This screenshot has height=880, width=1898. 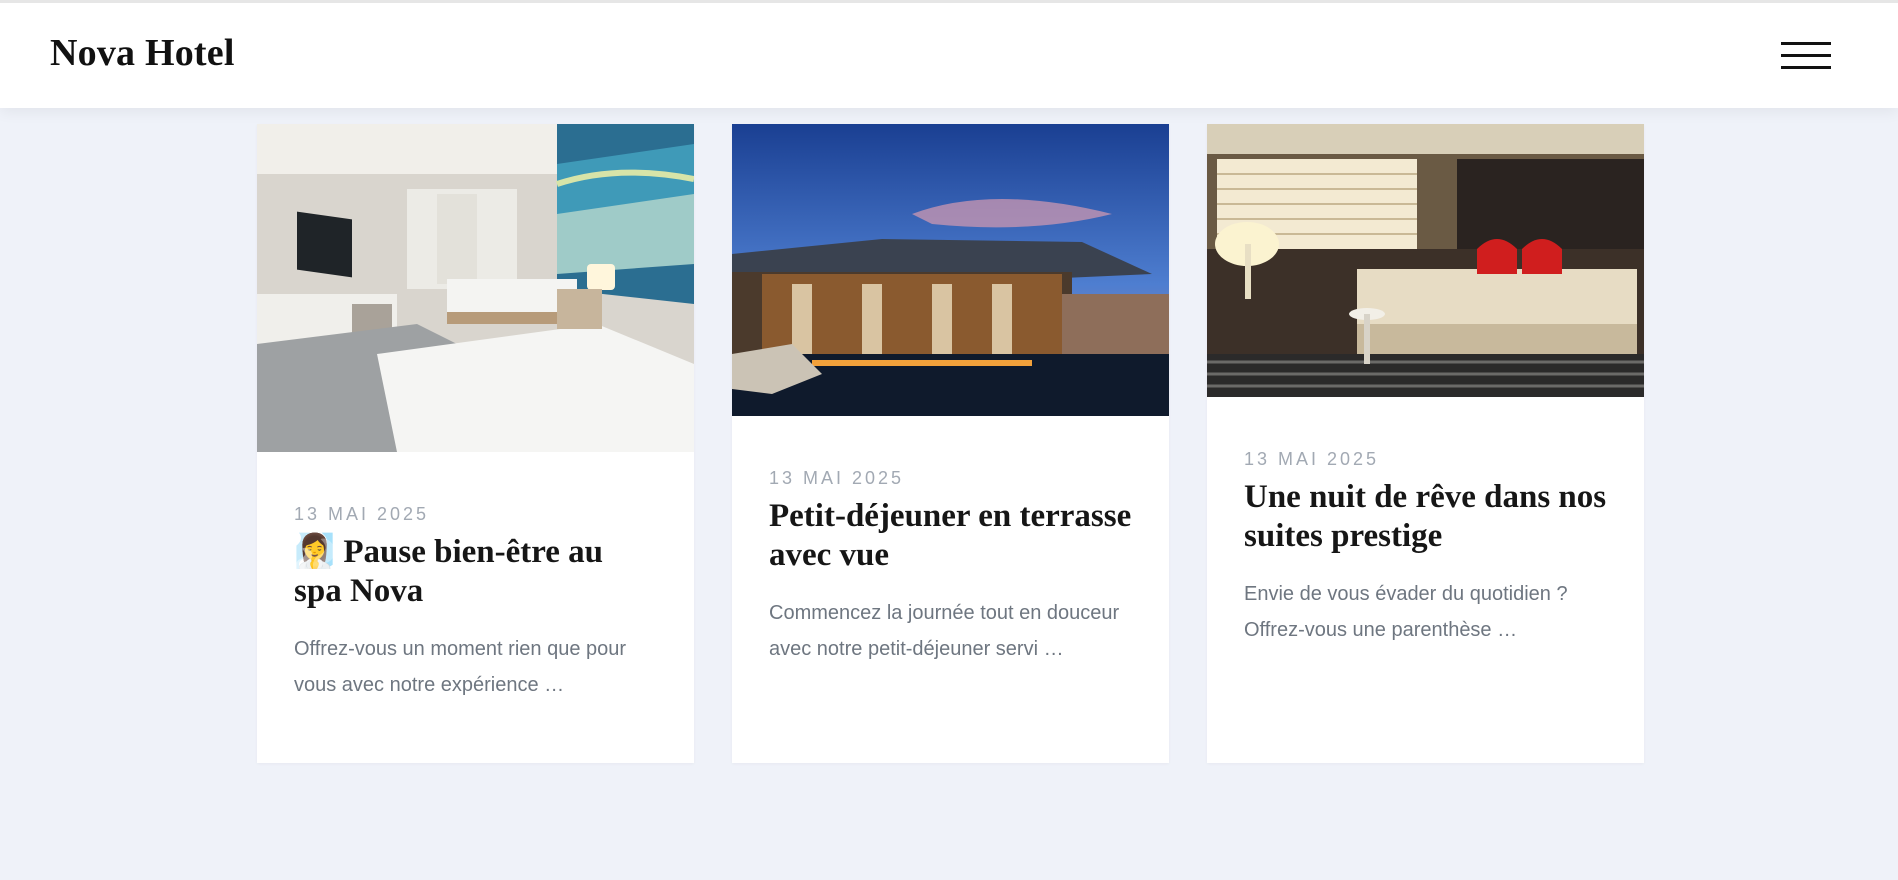 I want to click on post-title: 🧖‍♀️ Pause bien-être au spa Nova, so click(x=475, y=572).